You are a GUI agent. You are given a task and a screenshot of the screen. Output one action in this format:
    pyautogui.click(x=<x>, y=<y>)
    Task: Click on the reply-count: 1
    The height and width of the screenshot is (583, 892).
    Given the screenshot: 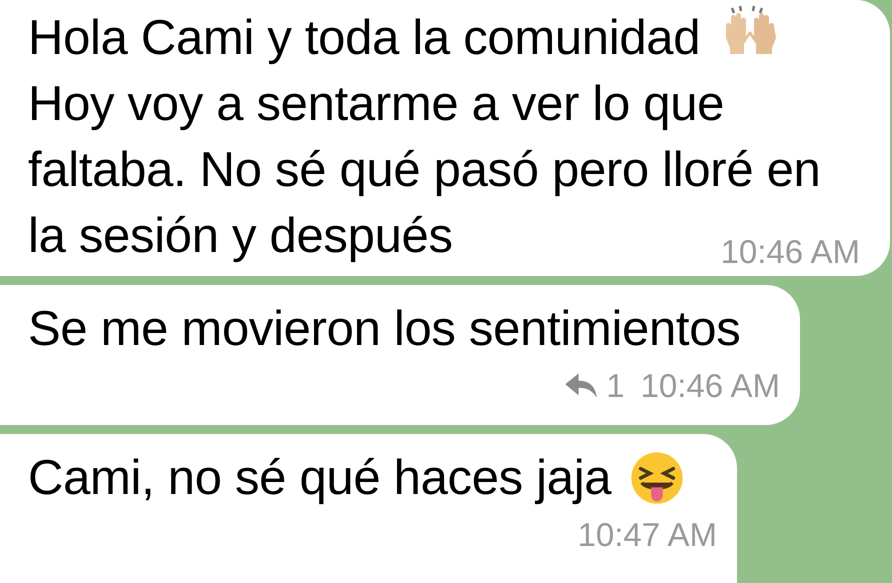 What is the action you would take?
    pyautogui.click(x=615, y=386)
    